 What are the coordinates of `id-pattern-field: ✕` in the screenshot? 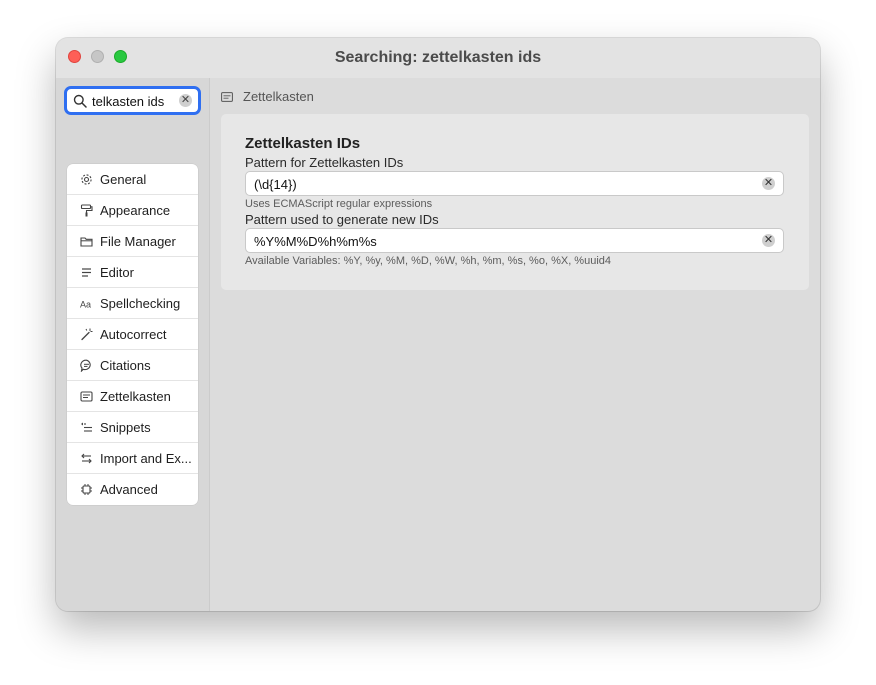 It's located at (514, 183).